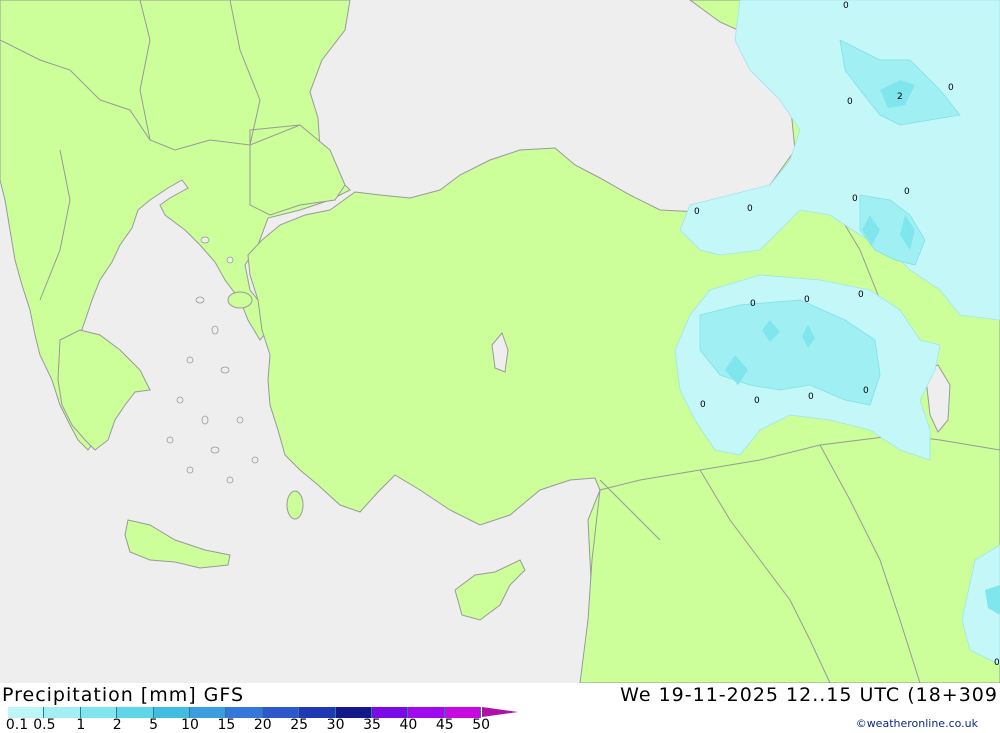 This screenshot has height=733, width=1000. I want to click on color-scale-arrow, so click(500, 712).